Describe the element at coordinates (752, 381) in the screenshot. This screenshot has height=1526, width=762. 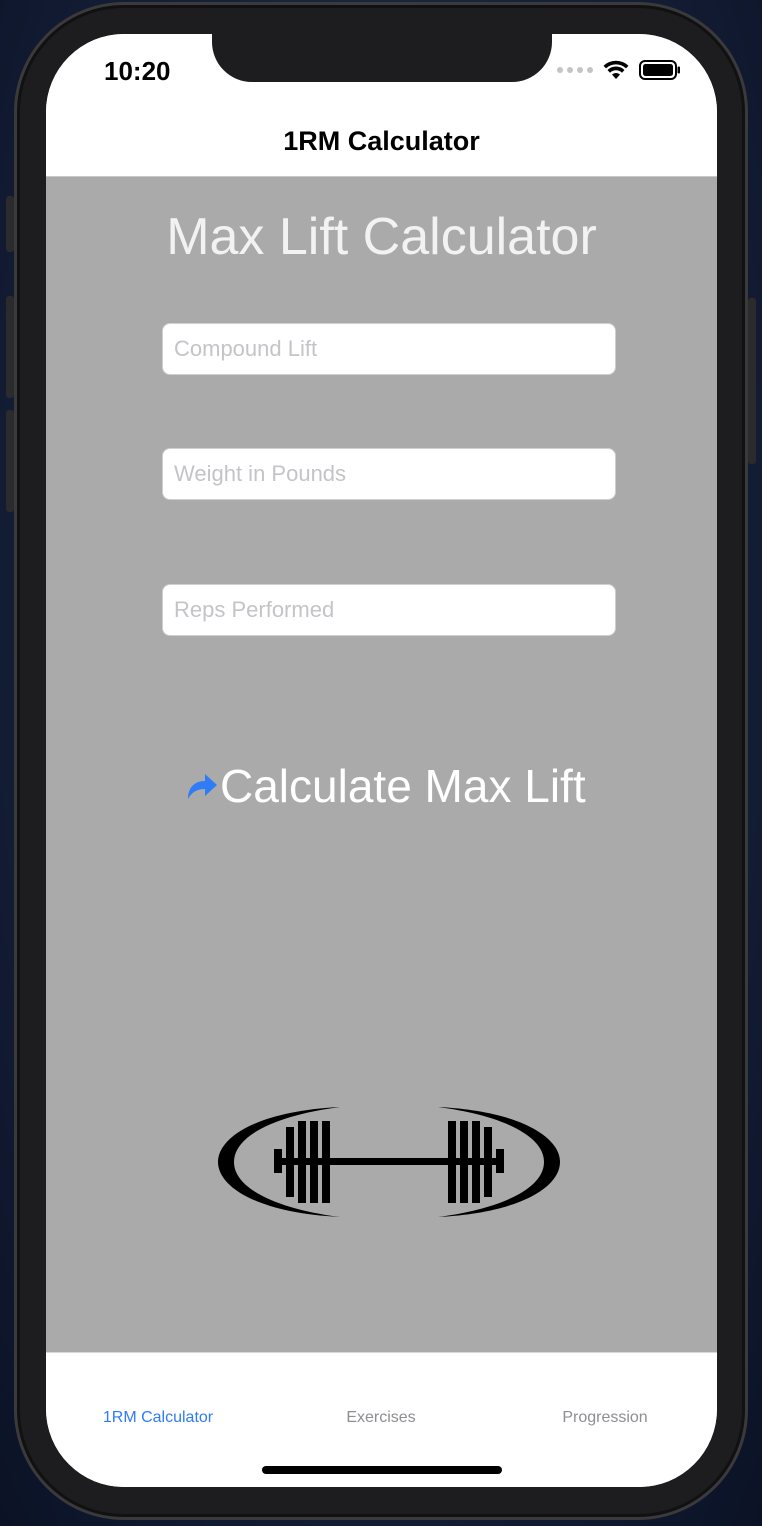
I see `power-button` at that location.